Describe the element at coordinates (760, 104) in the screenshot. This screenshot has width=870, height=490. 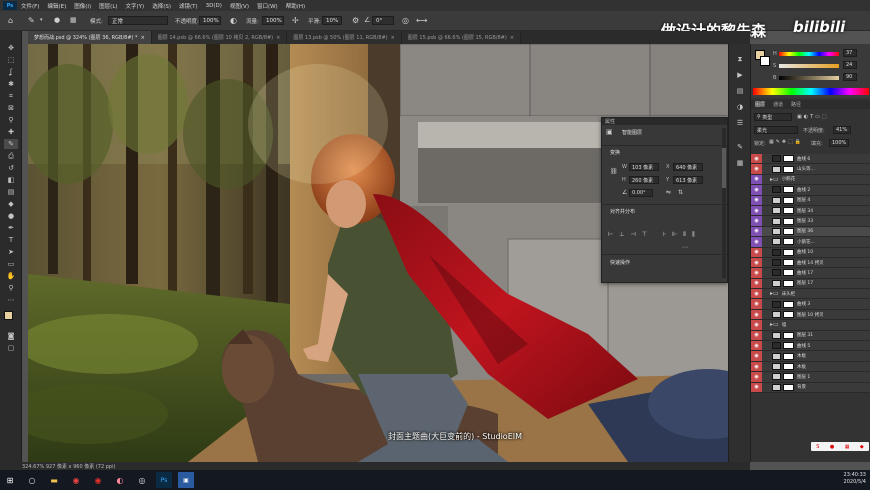
I see `tab-layers: 图层` at that location.